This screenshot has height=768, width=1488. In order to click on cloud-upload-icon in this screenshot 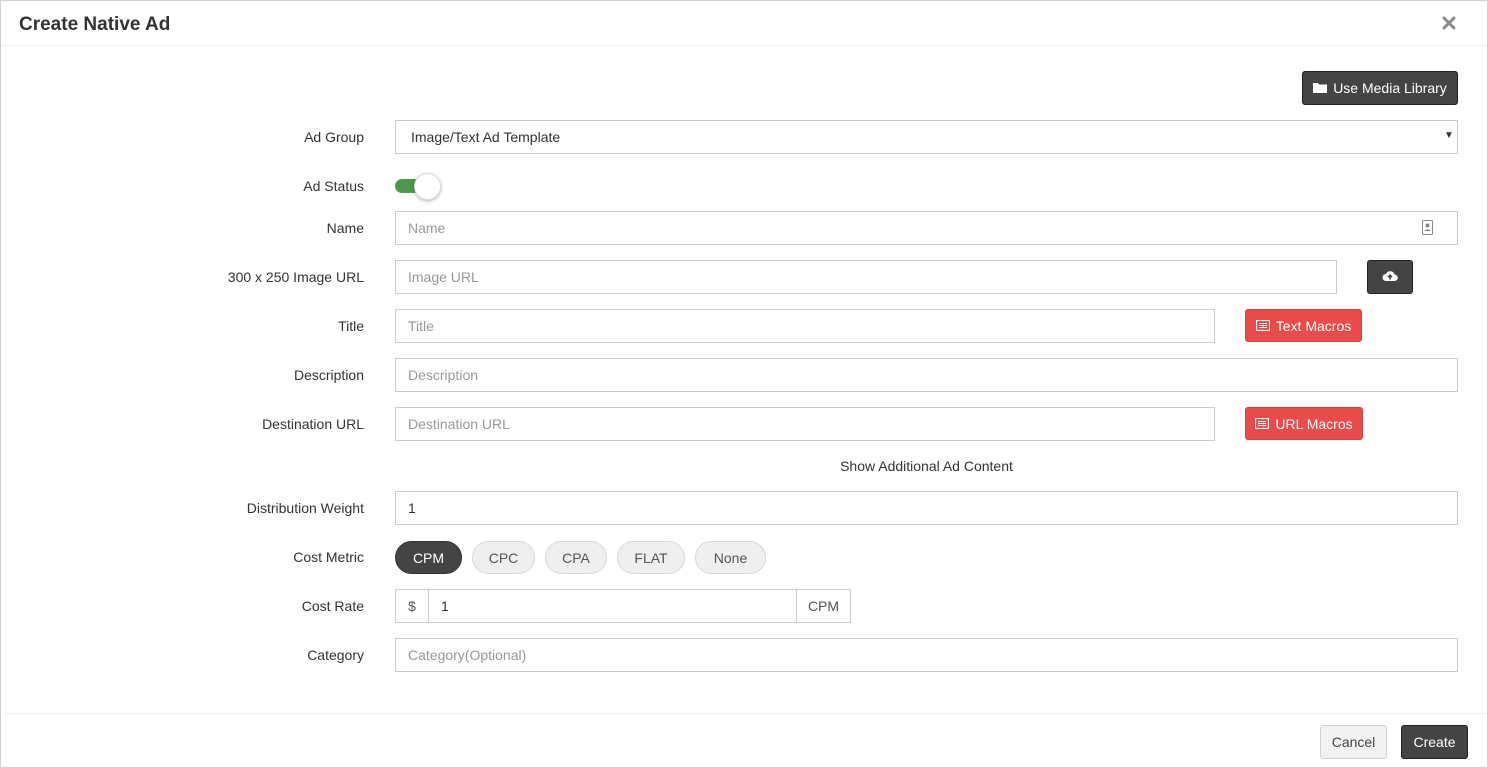, I will do `click(1390, 277)`.